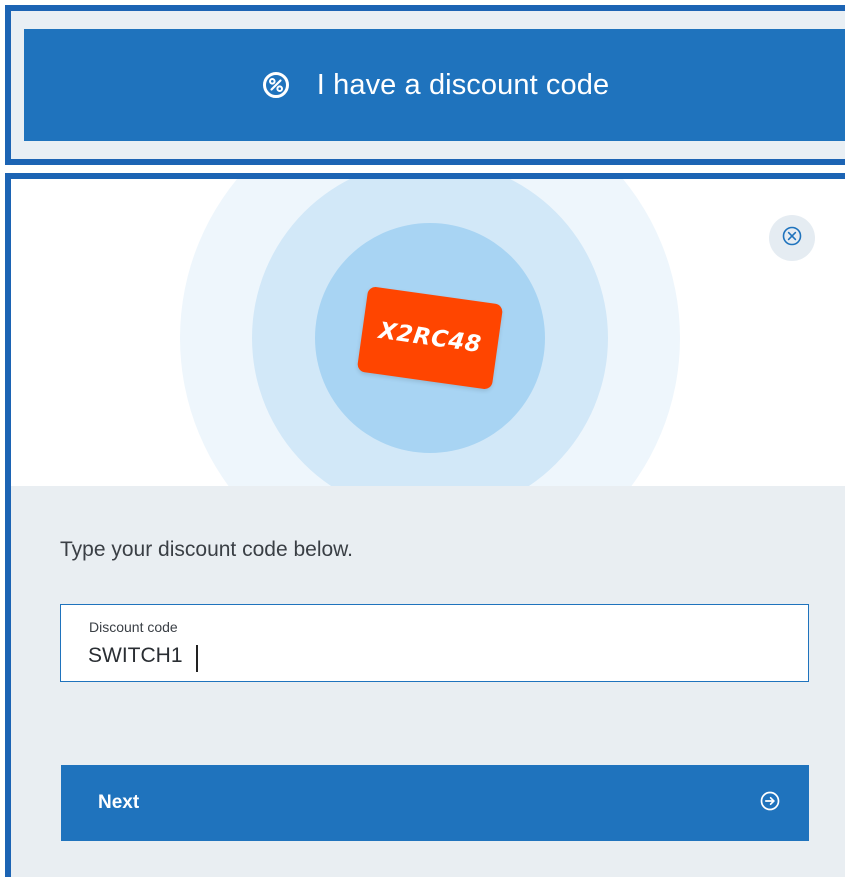 The width and height of the screenshot is (845, 877). I want to click on discount-code-field: Discount code, so click(434, 643).